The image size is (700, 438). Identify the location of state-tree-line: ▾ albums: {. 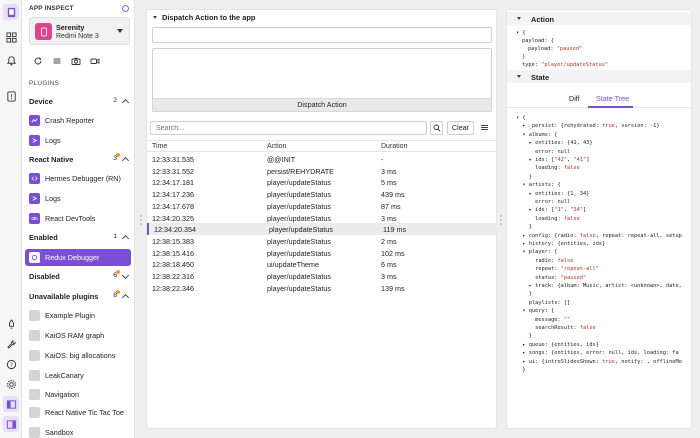
(536, 135).